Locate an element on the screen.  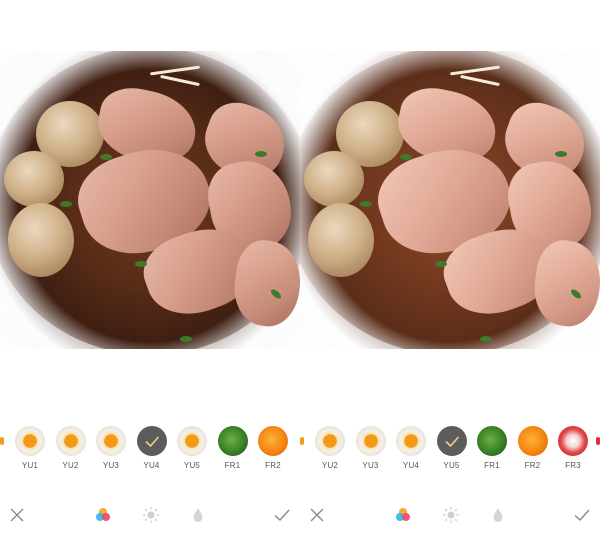
filter-label: FR3 is located at coordinates (573, 465).